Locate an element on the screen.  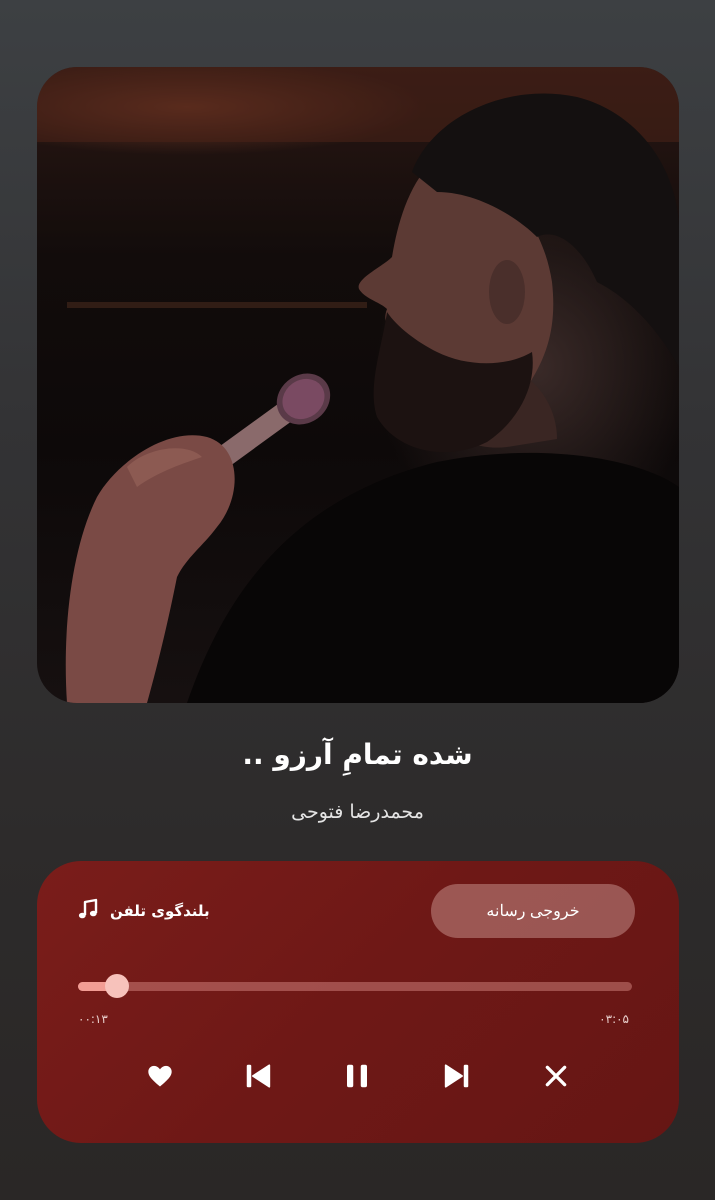
progress-thumb is located at coordinates (116, 986).